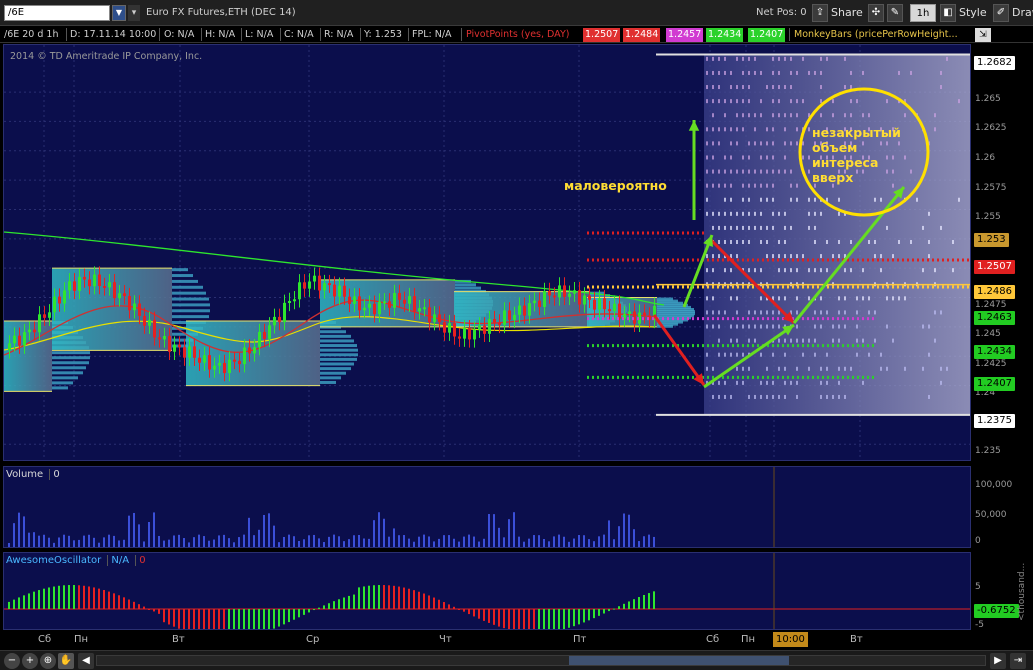  Describe the element at coordinates (53, 560) in the screenshot. I see `ao-label: AwesomeOscillator` at that location.